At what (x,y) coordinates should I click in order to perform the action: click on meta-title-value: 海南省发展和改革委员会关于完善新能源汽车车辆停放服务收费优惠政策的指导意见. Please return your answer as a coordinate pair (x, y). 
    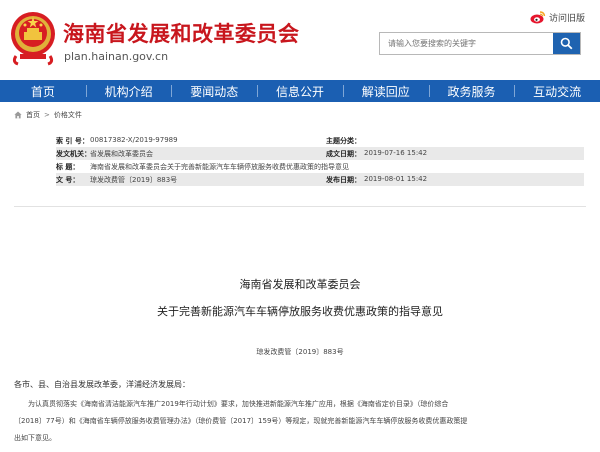
    Looking at the image, I should click on (219, 166).